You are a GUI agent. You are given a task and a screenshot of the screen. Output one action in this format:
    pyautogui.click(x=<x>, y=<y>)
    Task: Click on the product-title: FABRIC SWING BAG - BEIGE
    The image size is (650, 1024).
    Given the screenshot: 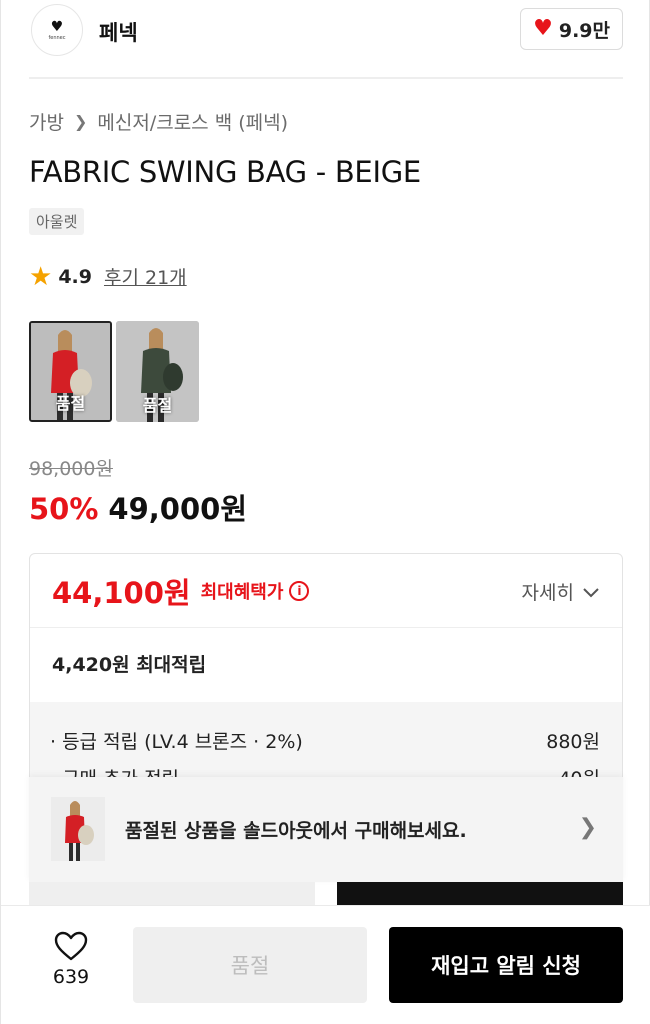 What is the action you would take?
    pyautogui.click(x=225, y=172)
    